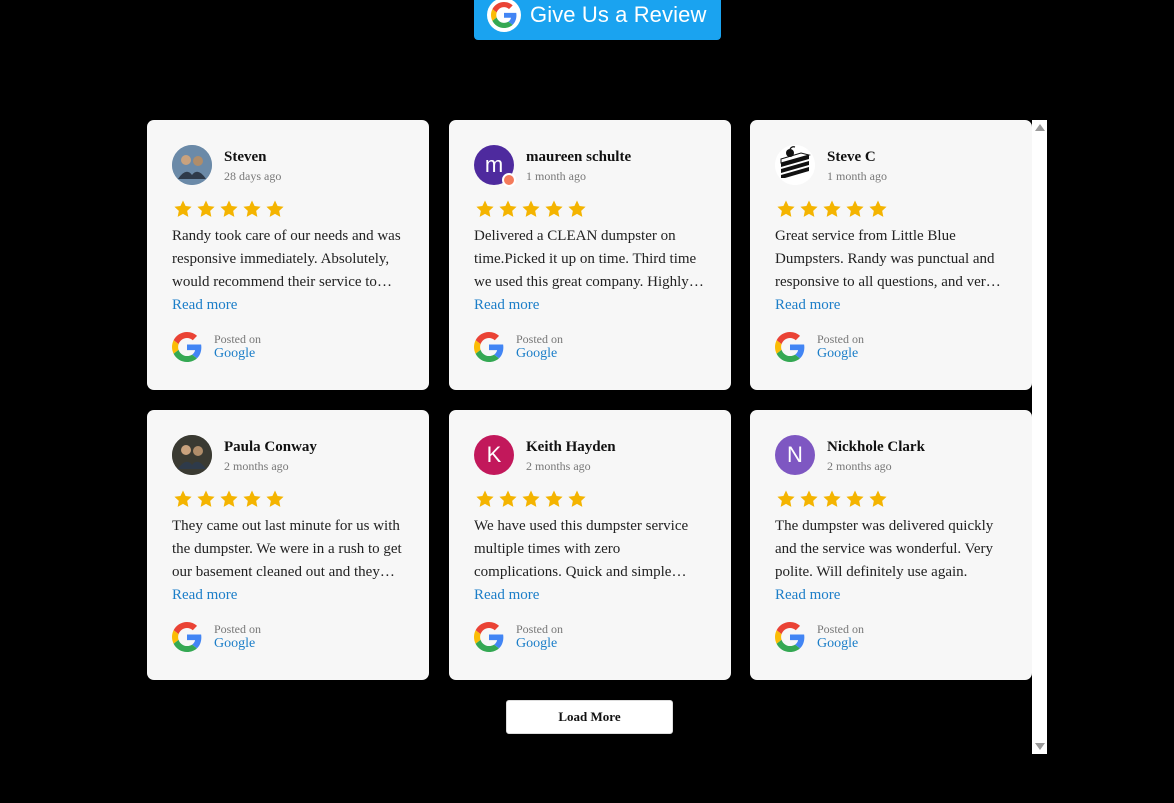  What do you see at coordinates (618, 14) in the screenshot?
I see `give-review-label: Give Us a Review` at bounding box center [618, 14].